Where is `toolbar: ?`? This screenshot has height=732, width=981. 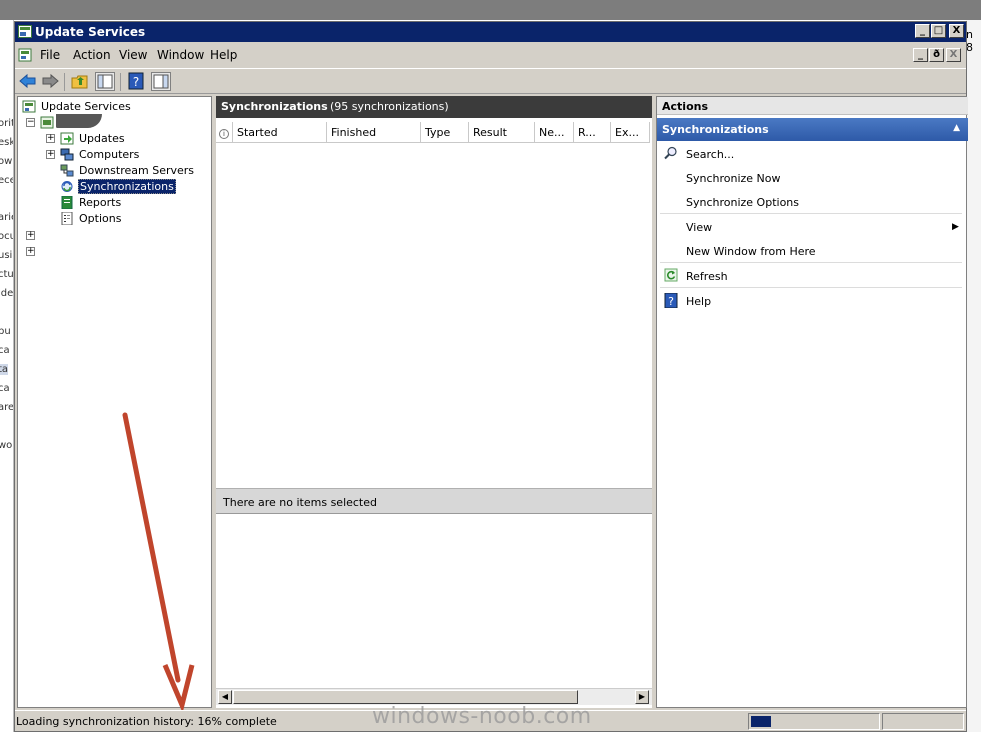
toolbar: ? is located at coordinates (490, 81).